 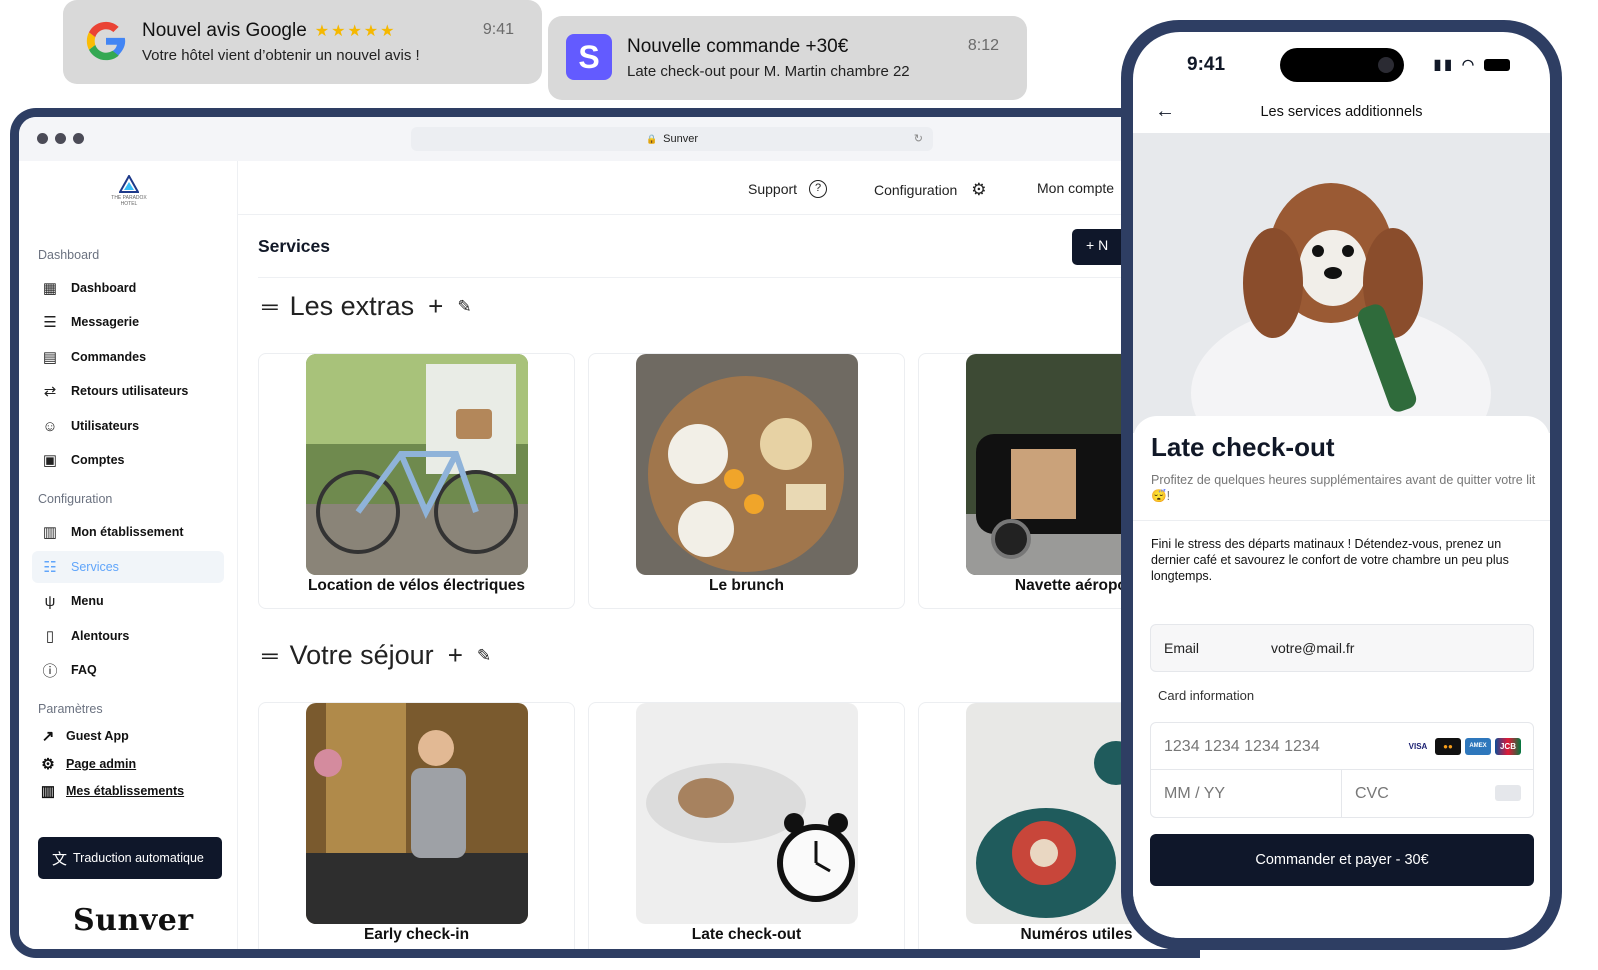 What do you see at coordinates (361, 655) in the screenshot?
I see `category-title: Votre séjour` at bounding box center [361, 655].